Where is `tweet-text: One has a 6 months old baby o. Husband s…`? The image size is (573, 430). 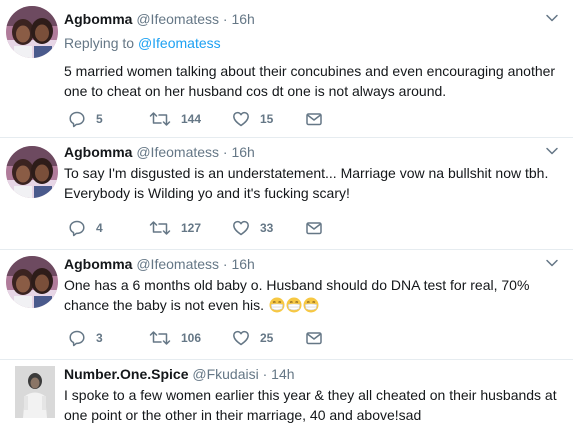
tweet-text: One has a 6 months old baby o. Husband s… is located at coordinates (311, 295).